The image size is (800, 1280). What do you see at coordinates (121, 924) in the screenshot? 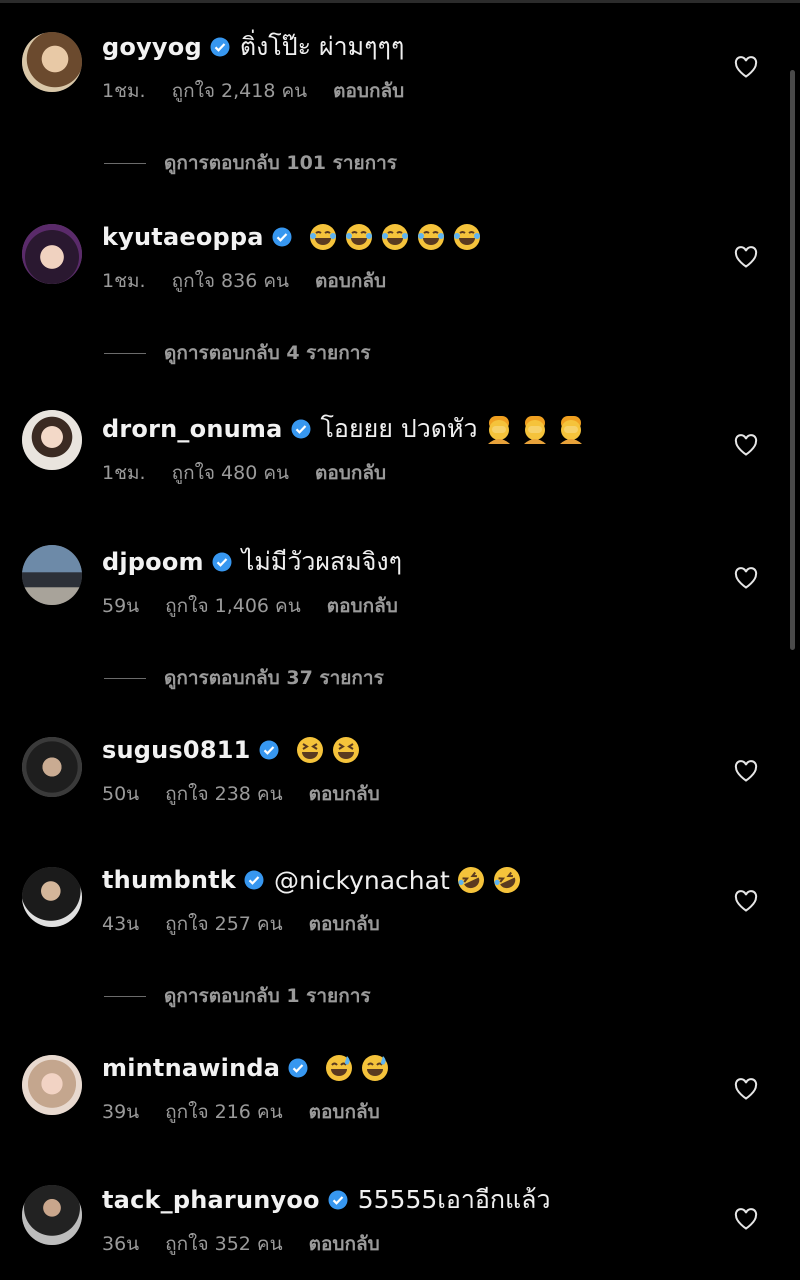
I see `comment-time: 43น` at bounding box center [121, 924].